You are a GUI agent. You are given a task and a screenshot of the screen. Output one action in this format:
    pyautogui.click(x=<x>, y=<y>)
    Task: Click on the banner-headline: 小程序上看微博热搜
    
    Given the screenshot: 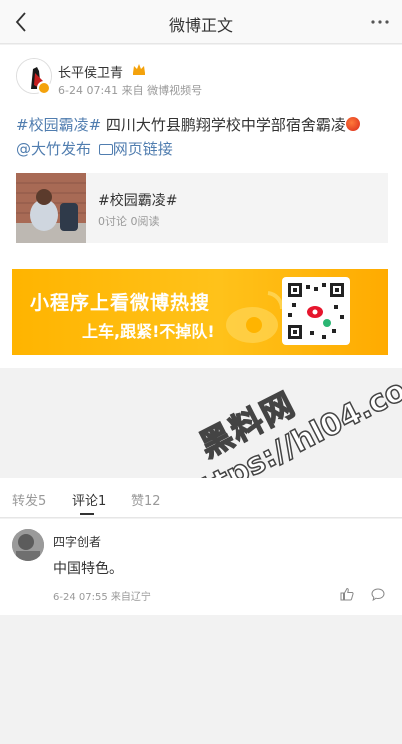 What is the action you would take?
    pyautogui.click(x=120, y=303)
    